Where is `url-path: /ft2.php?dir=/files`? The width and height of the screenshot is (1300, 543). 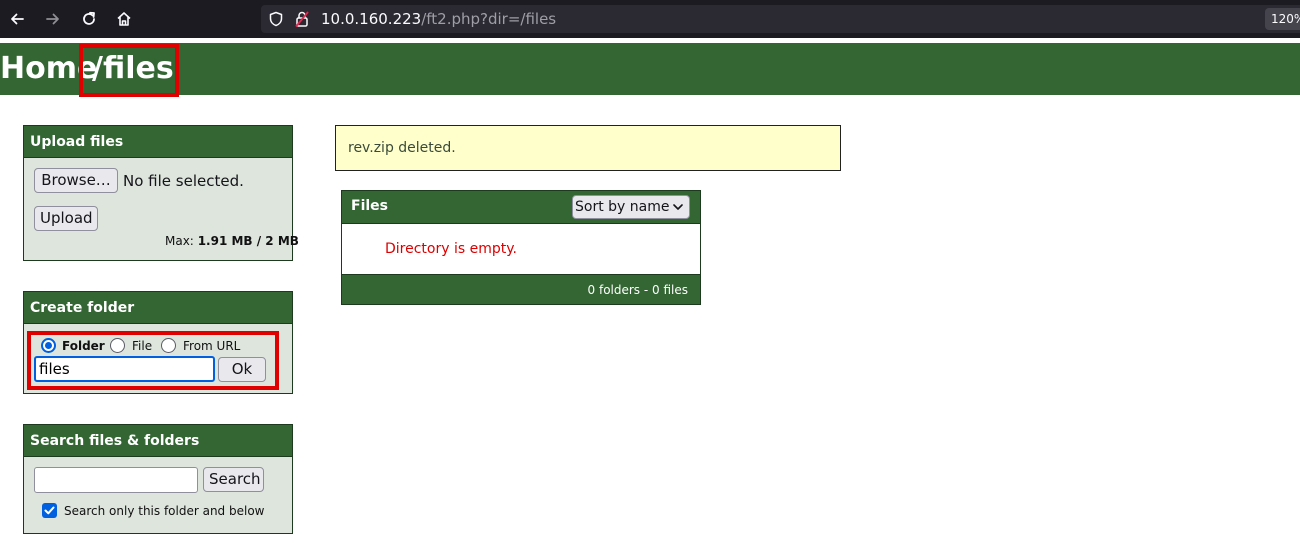 url-path: /ft2.php?dir=/files is located at coordinates (489, 19).